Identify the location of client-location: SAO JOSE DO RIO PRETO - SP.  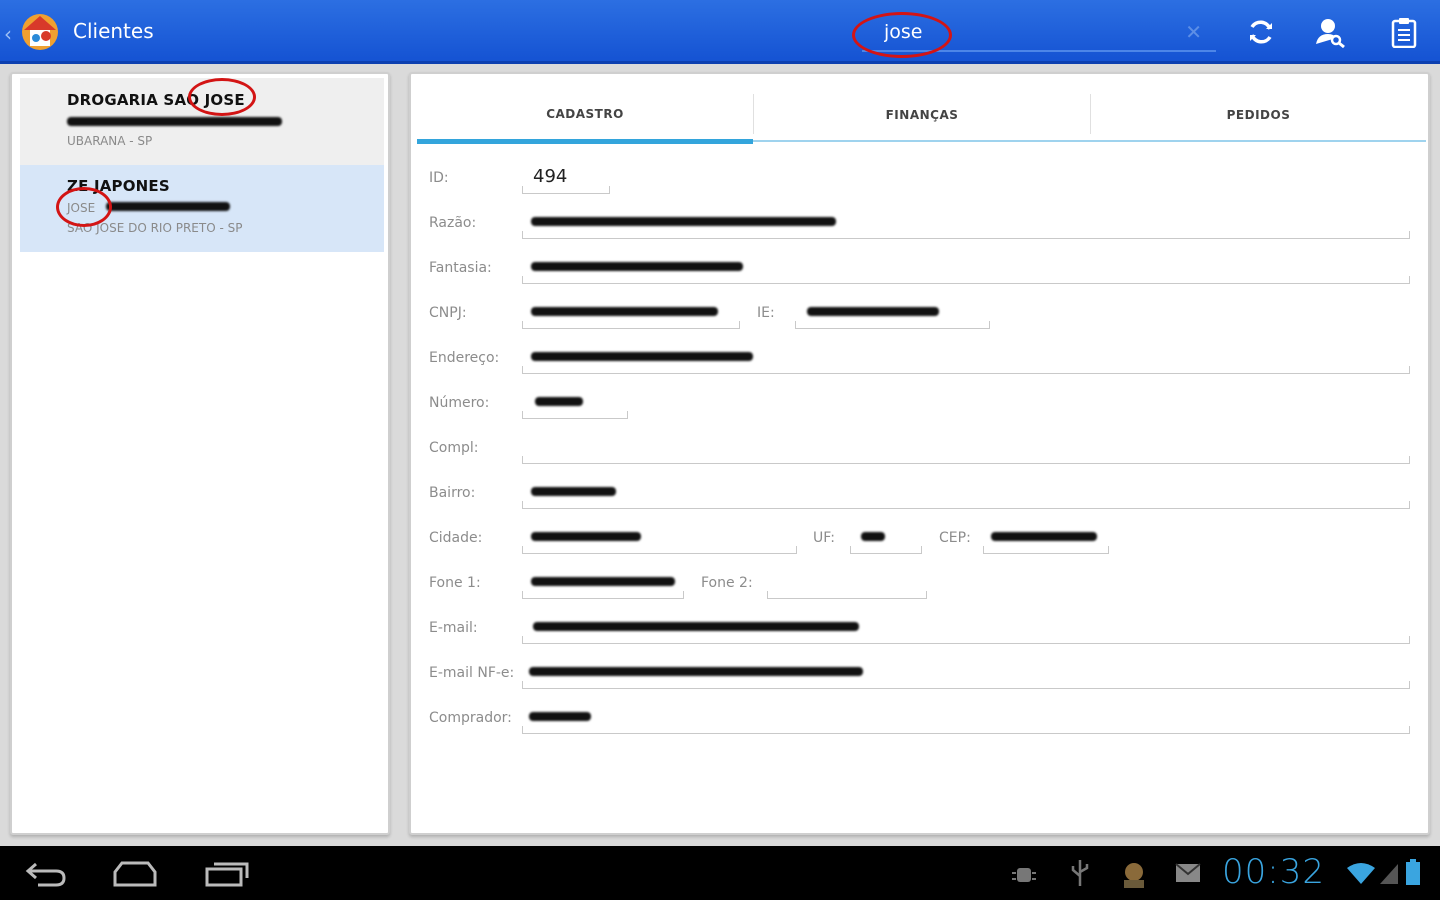
(155, 228).